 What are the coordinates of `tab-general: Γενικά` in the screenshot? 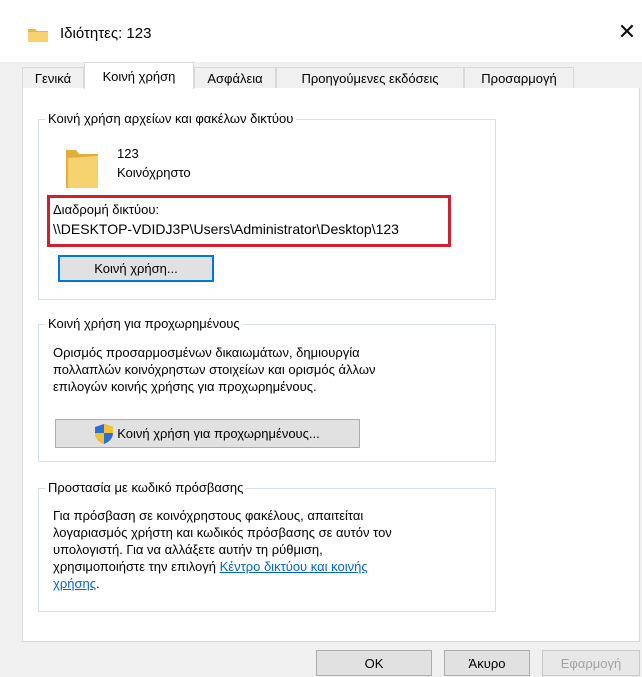 It's located at (53, 77).